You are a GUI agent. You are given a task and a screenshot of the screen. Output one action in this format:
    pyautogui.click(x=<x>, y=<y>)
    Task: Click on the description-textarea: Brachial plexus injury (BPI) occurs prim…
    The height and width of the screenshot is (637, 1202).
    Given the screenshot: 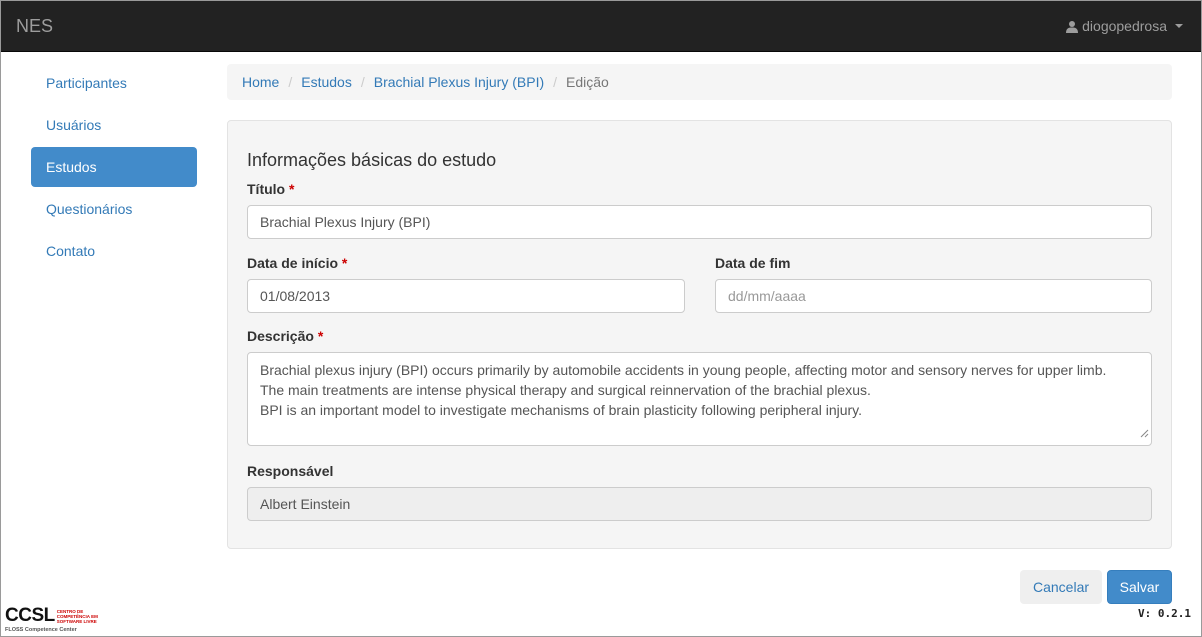 What is the action you would take?
    pyautogui.click(x=699, y=399)
    